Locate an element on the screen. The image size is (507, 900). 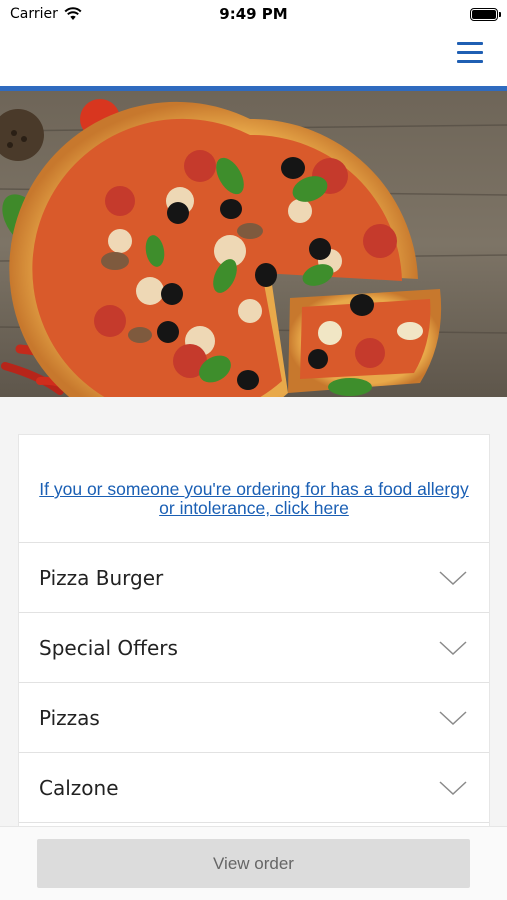
category-row-pizza-burger: Pizza Burger is located at coordinates (254, 578).